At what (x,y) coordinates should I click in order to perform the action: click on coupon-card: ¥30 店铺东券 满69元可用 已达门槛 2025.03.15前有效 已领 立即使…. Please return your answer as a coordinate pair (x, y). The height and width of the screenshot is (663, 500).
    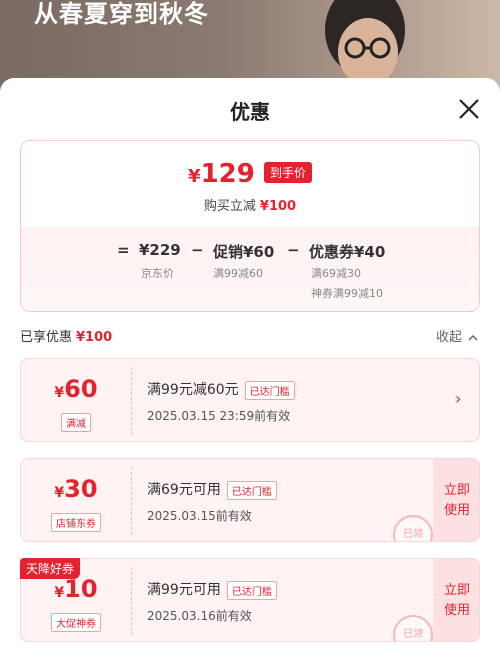
    Looking at the image, I should click on (250, 500).